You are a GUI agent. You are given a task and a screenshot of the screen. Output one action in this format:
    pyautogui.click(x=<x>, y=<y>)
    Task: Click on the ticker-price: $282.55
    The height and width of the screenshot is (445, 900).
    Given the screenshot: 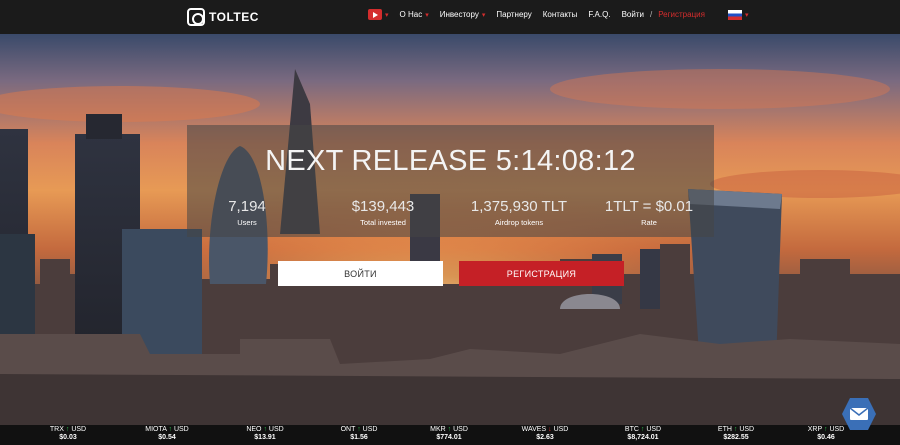 What is the action you would take?
    pyautogui.click(x=736, y=437)
    